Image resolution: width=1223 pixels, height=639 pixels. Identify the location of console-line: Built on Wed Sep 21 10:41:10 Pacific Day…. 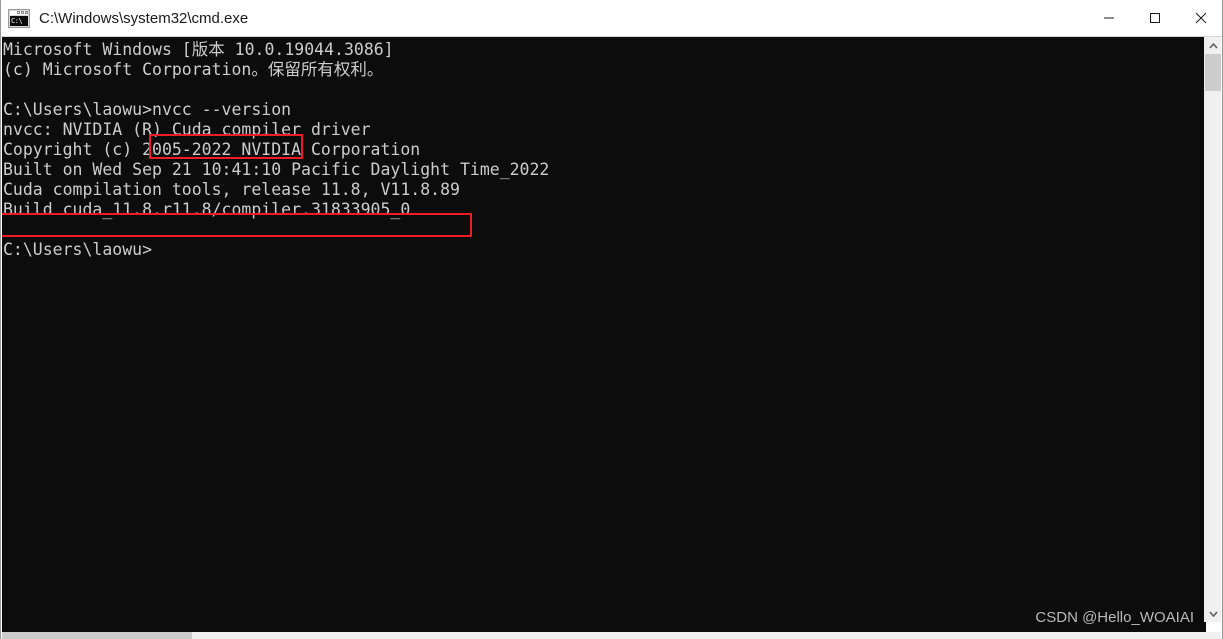
(276, 169).